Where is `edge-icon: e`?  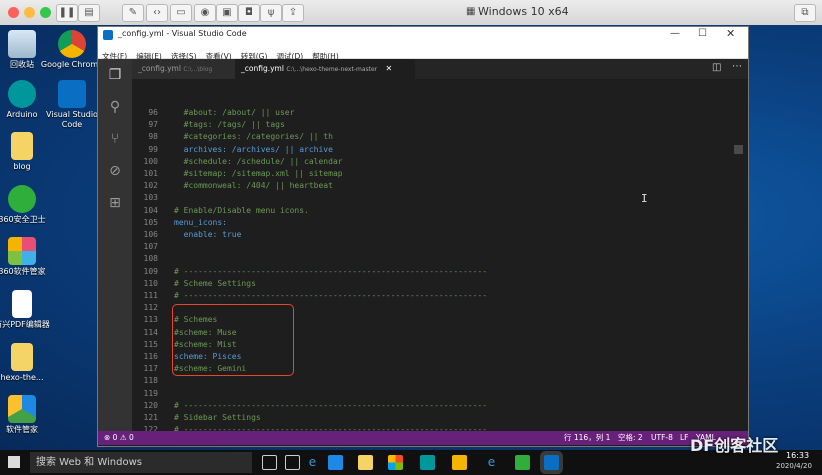 edge-icon: e is located at coordinates (312, 462).